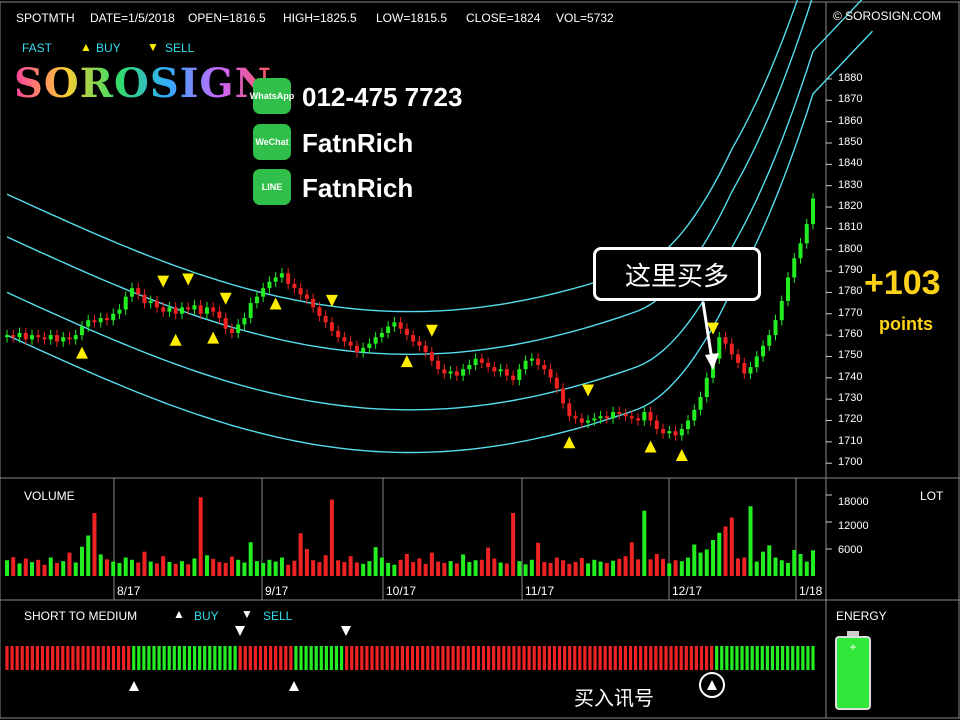 The width and height of the screenshot is (960, 720). I want to click on volume-unit: LOT, so click(932, 496).